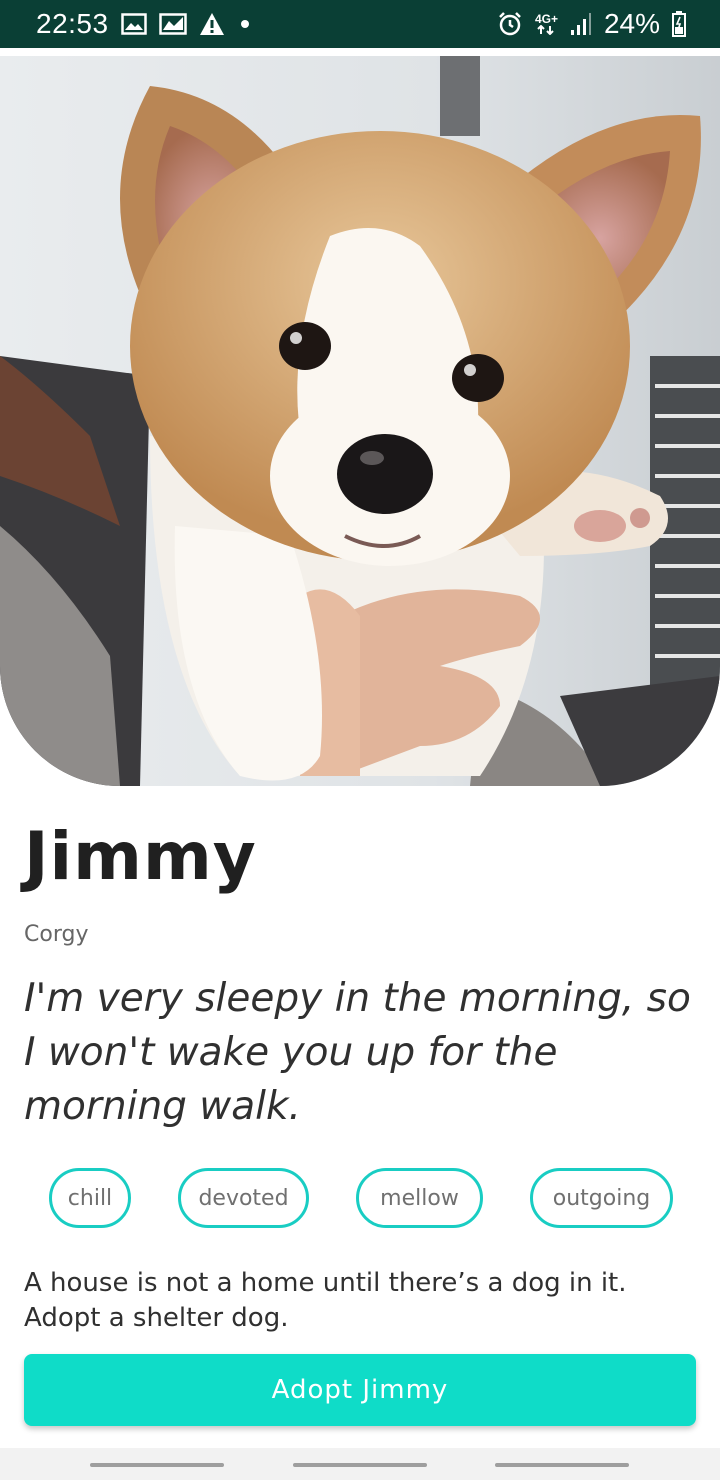  Describe the element at coordinates (157, 1465) in the screenshot. I see `nav-recents-button` at that location.